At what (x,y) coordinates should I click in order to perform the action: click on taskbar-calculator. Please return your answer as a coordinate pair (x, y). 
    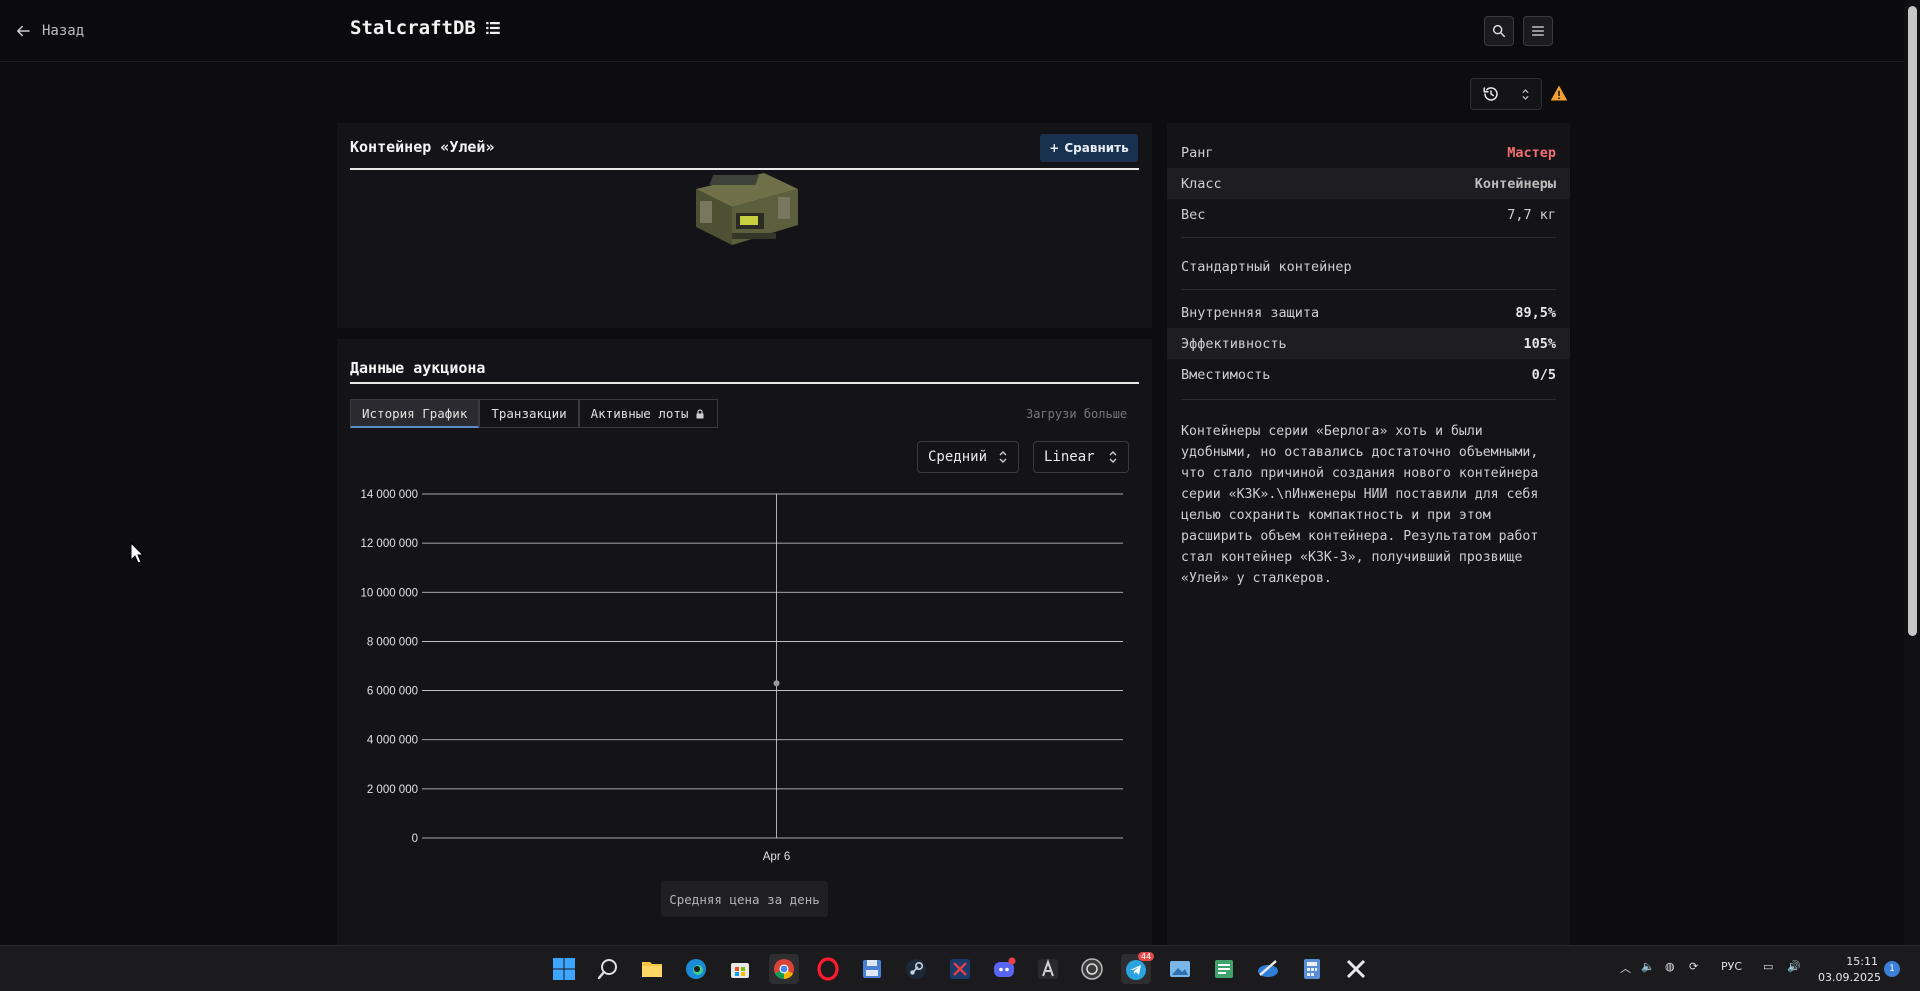
    Looking at the image, I should click on (1312, 969).